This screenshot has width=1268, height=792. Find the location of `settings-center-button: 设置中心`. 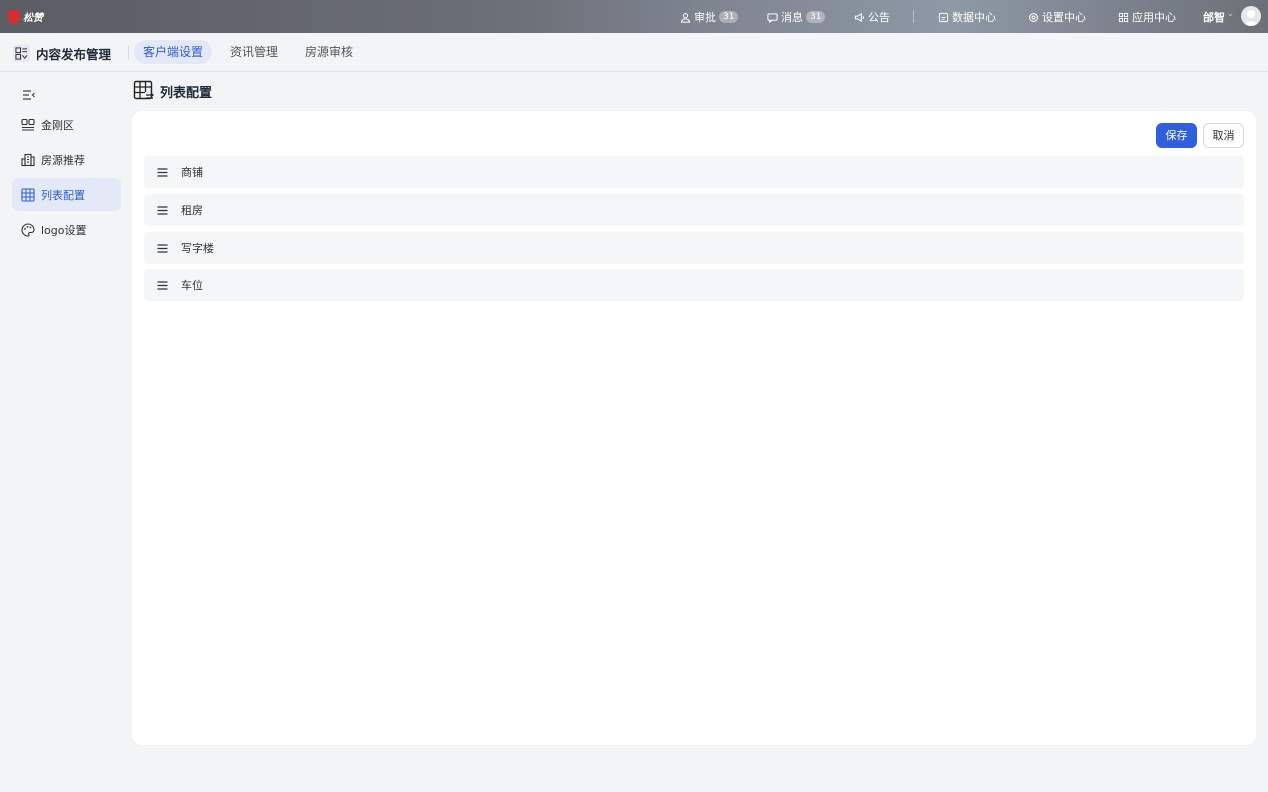

settings-center-button: 设置中心 is located at coordinates (1057, 17).